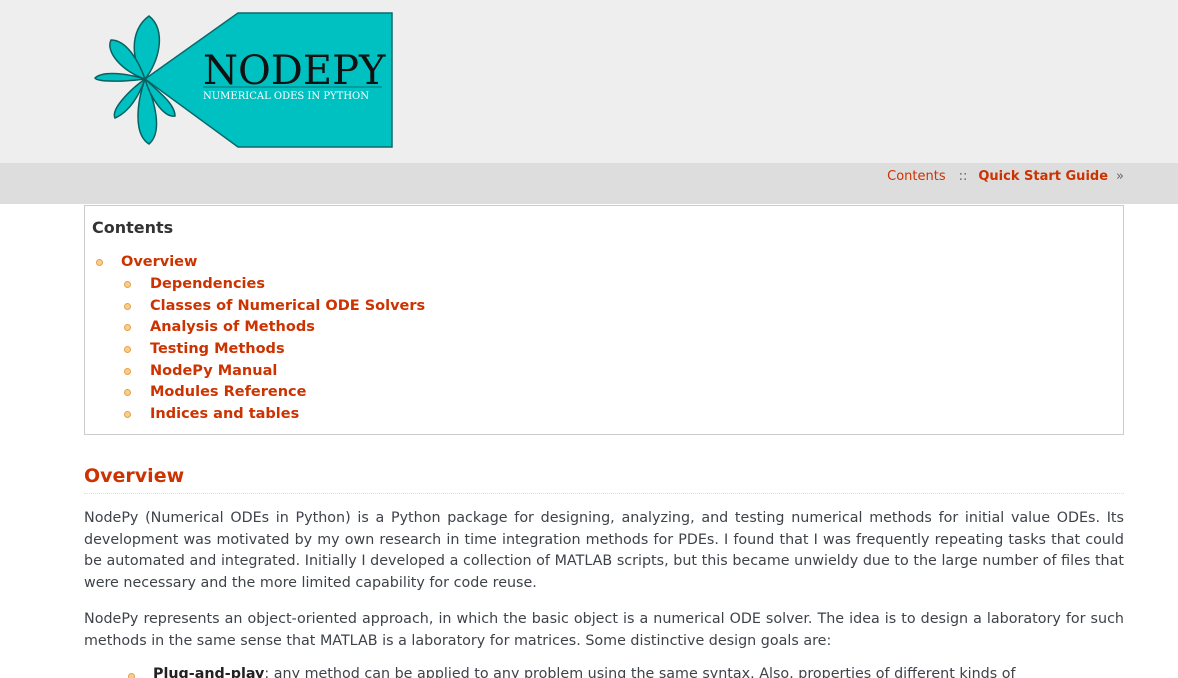 This screenshot has height=678, width=1178. I want to click on nodepy-logo: NODEPY NUMERICAL ODES IN PYTHON, so click(243, 80).